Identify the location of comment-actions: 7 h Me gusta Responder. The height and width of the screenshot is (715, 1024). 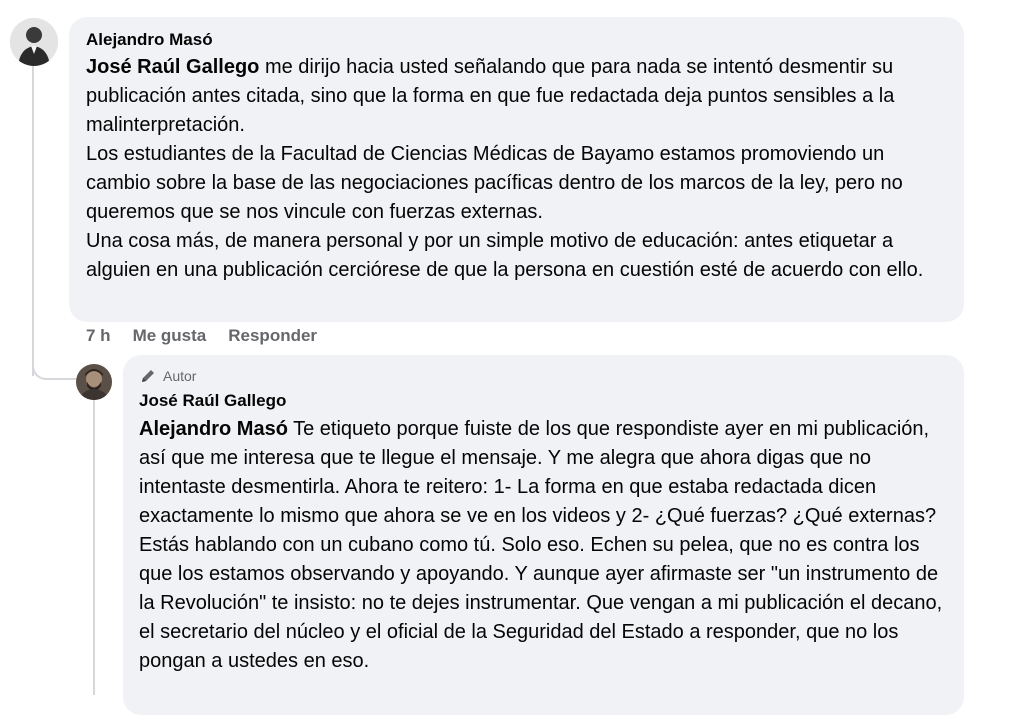
(201, 336).